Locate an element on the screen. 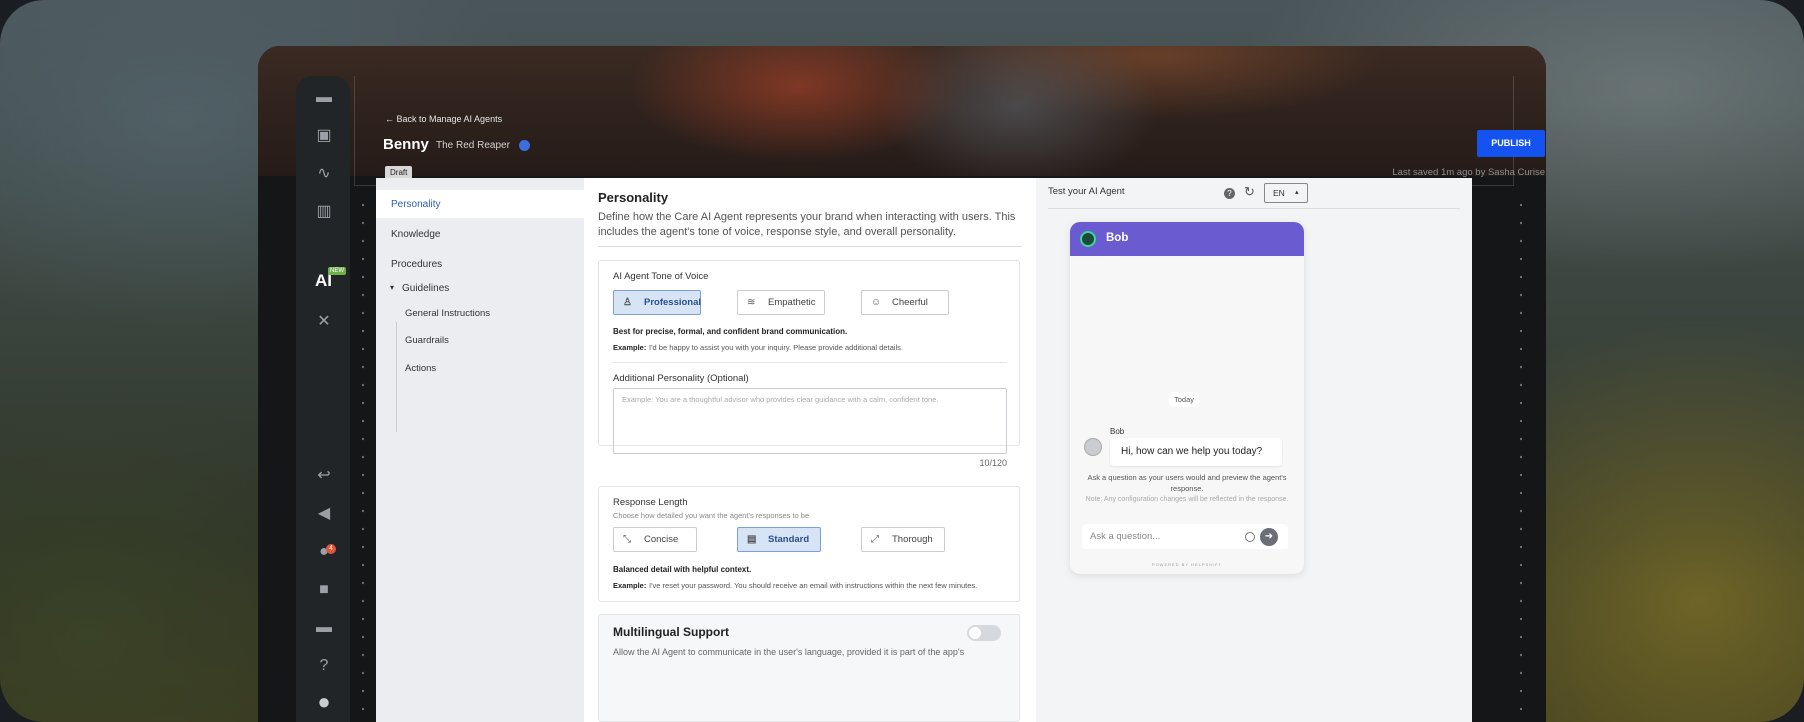  card-divider is located at coordinates (810, 362).